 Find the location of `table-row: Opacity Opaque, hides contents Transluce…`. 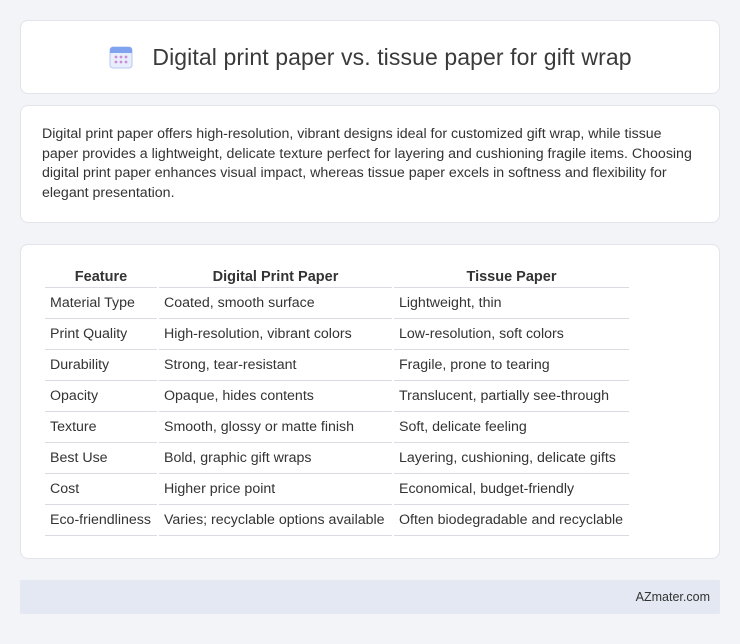

table-row: Opacity Opaque, hides contents Transluce… is located at coordinates (337, 396).